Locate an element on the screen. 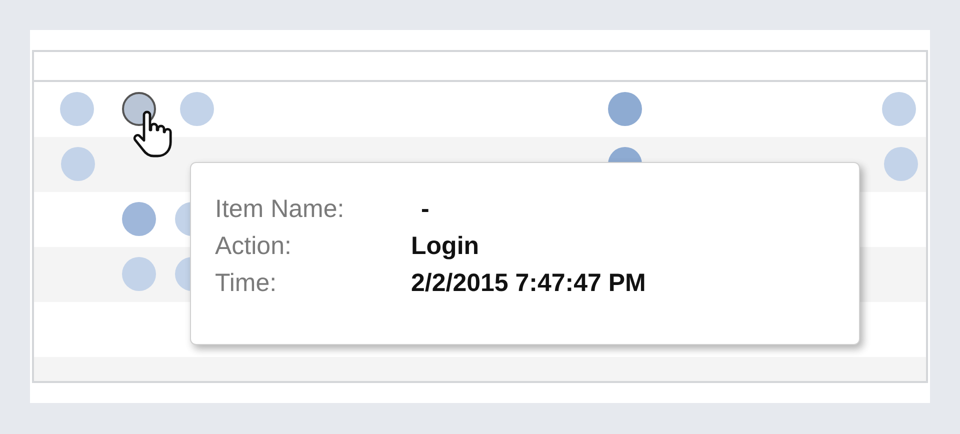 The image size is (960, 434). field-label: Action: is located at coordinates (253, 246).